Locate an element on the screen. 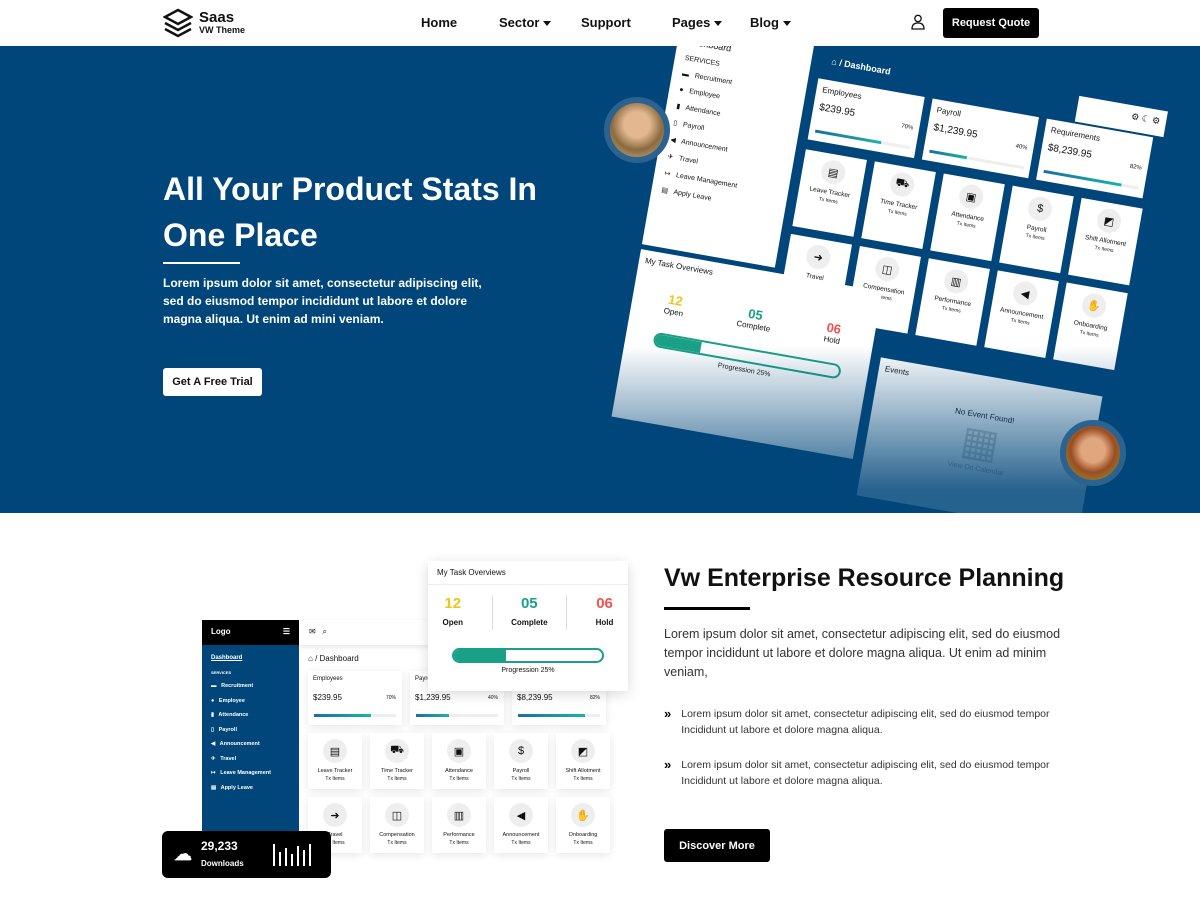  sidebar-label: Leave Management is located at coordinates (706, 181).